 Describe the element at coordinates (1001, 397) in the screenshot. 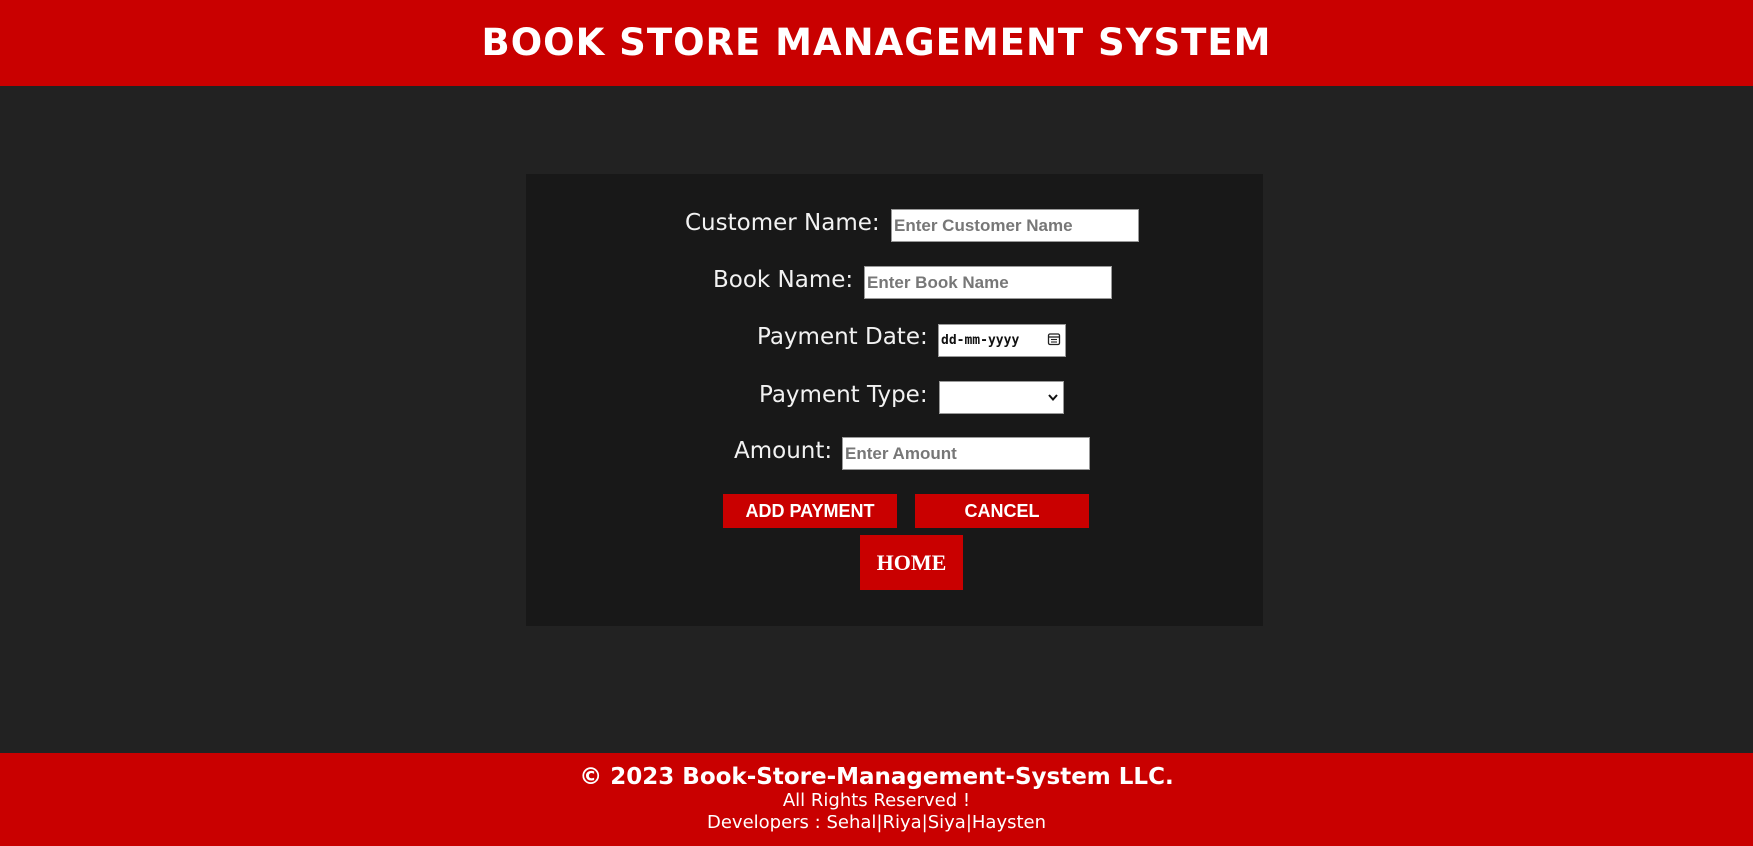

I see `payment-type-select` at that location.